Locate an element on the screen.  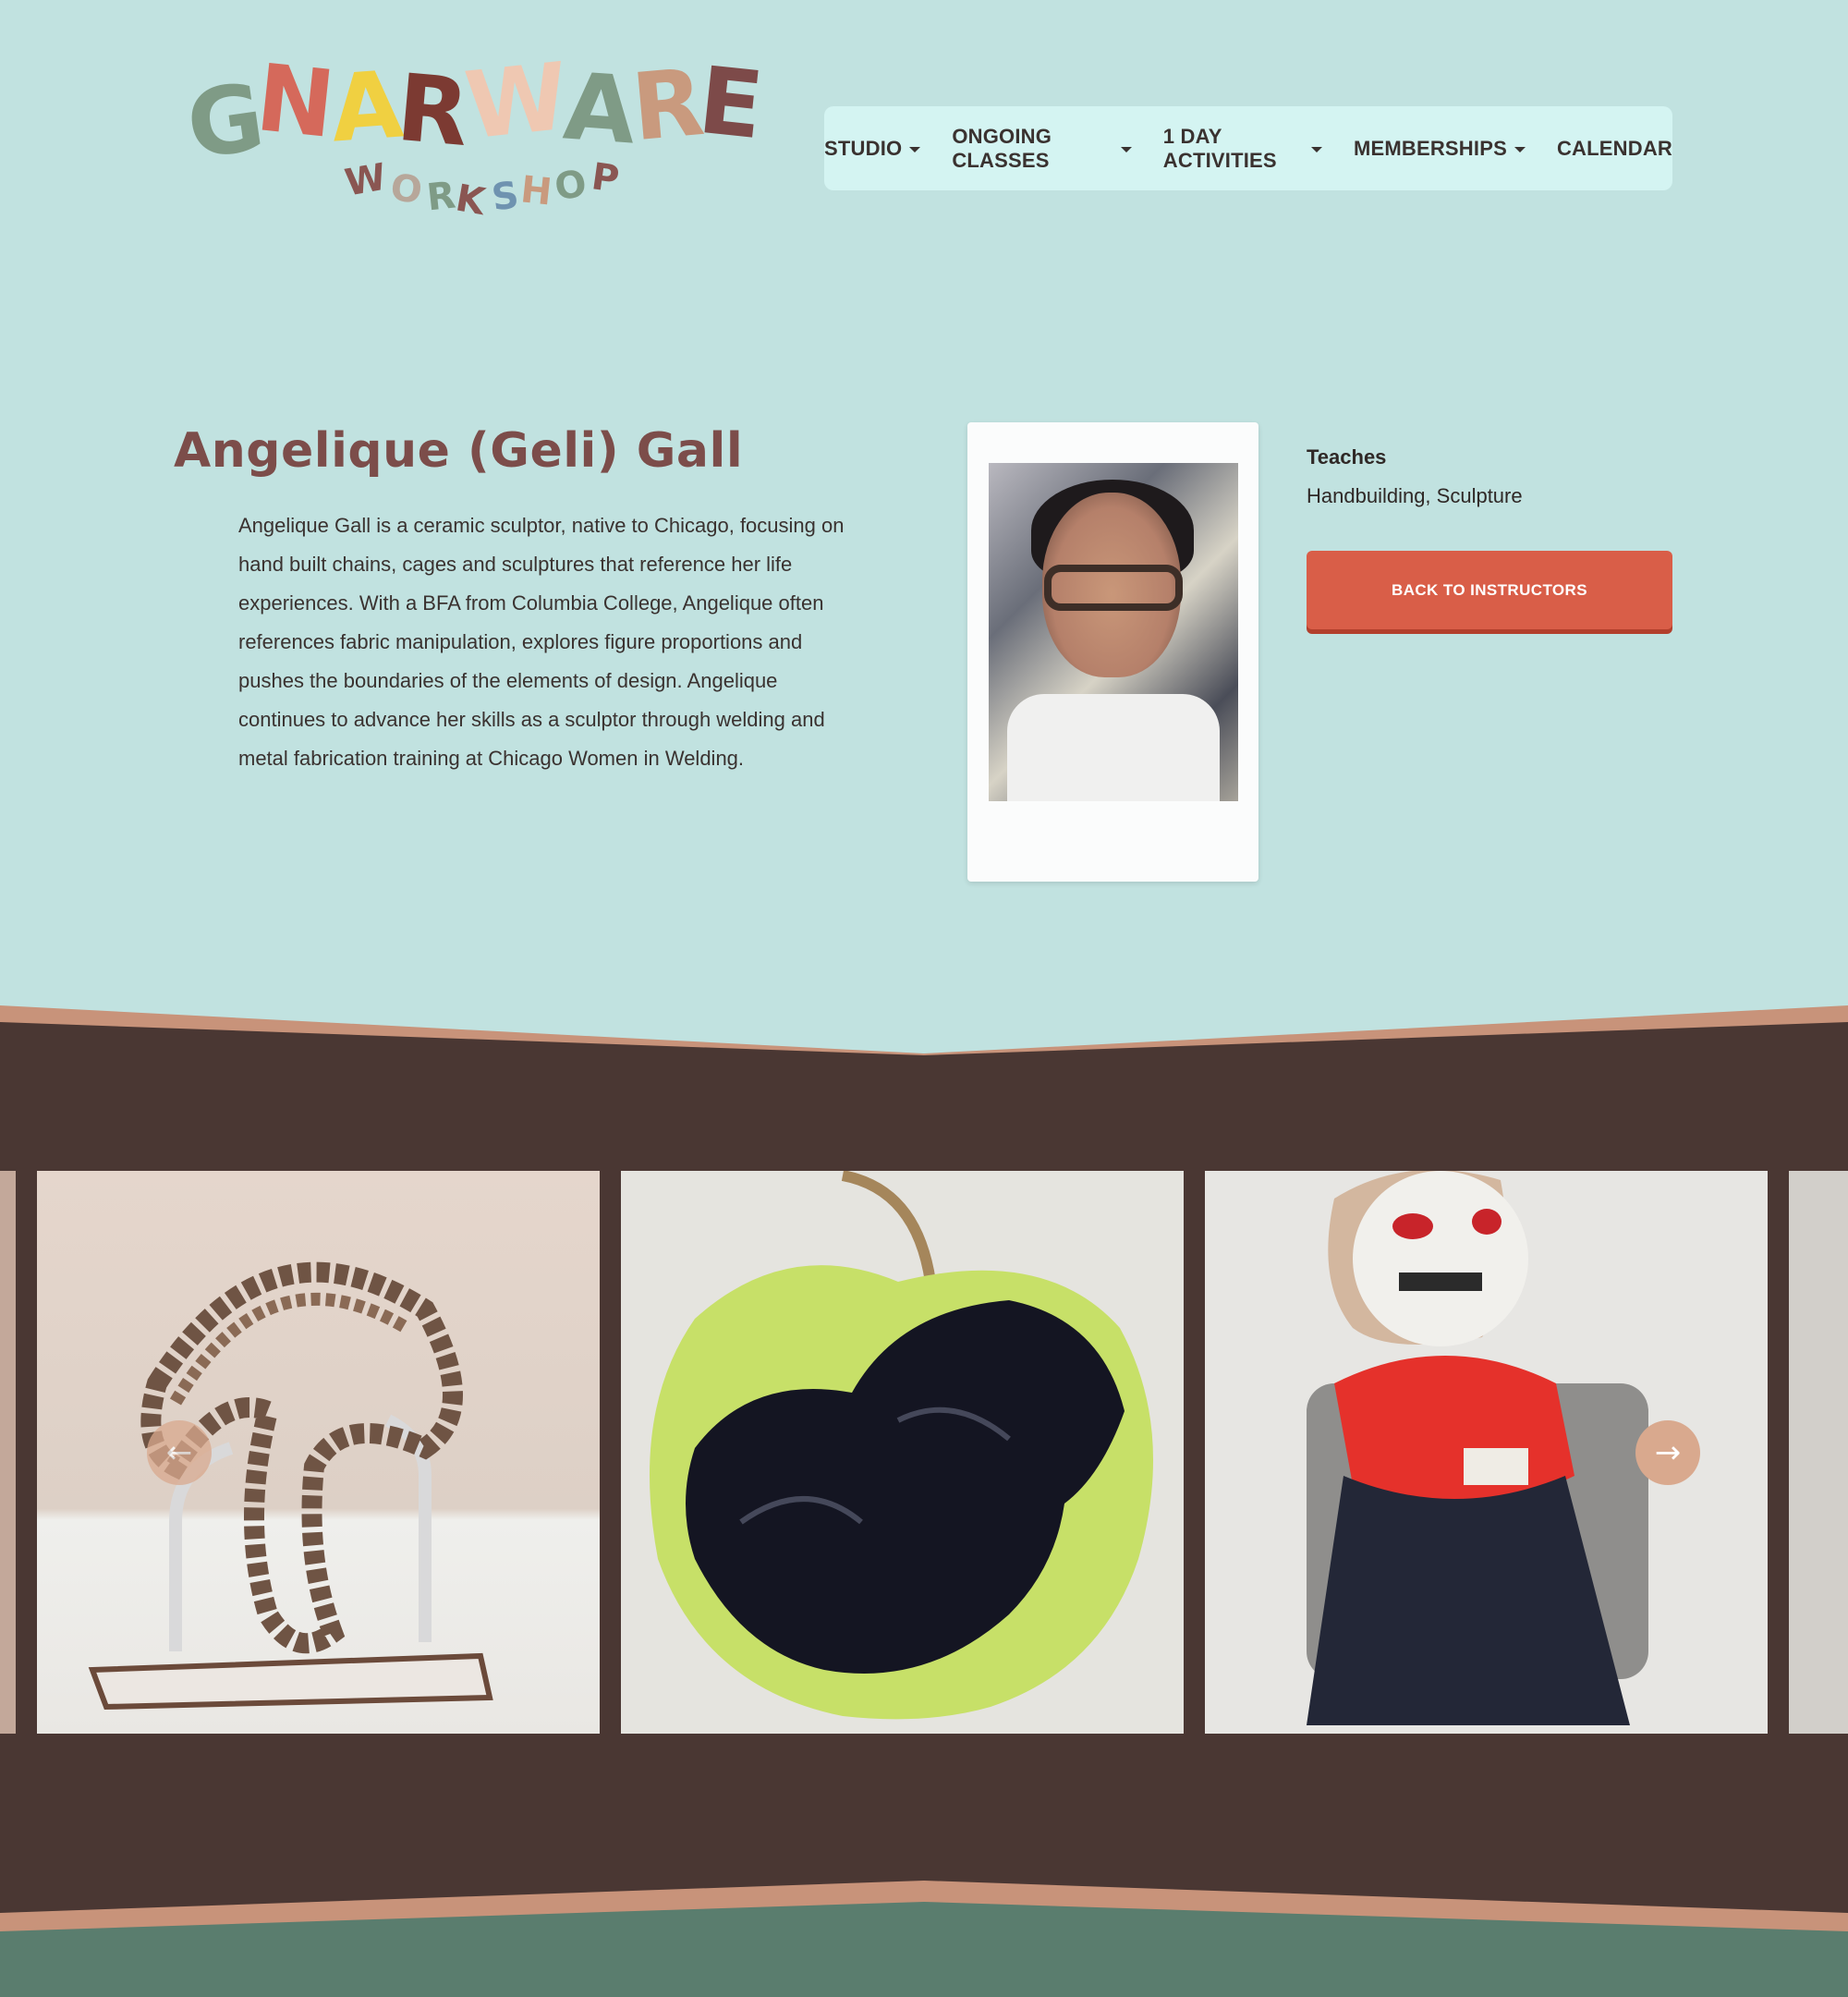
gnarware-logo: GNARWARE WORKSHOP is located at coordinates (474, 141).